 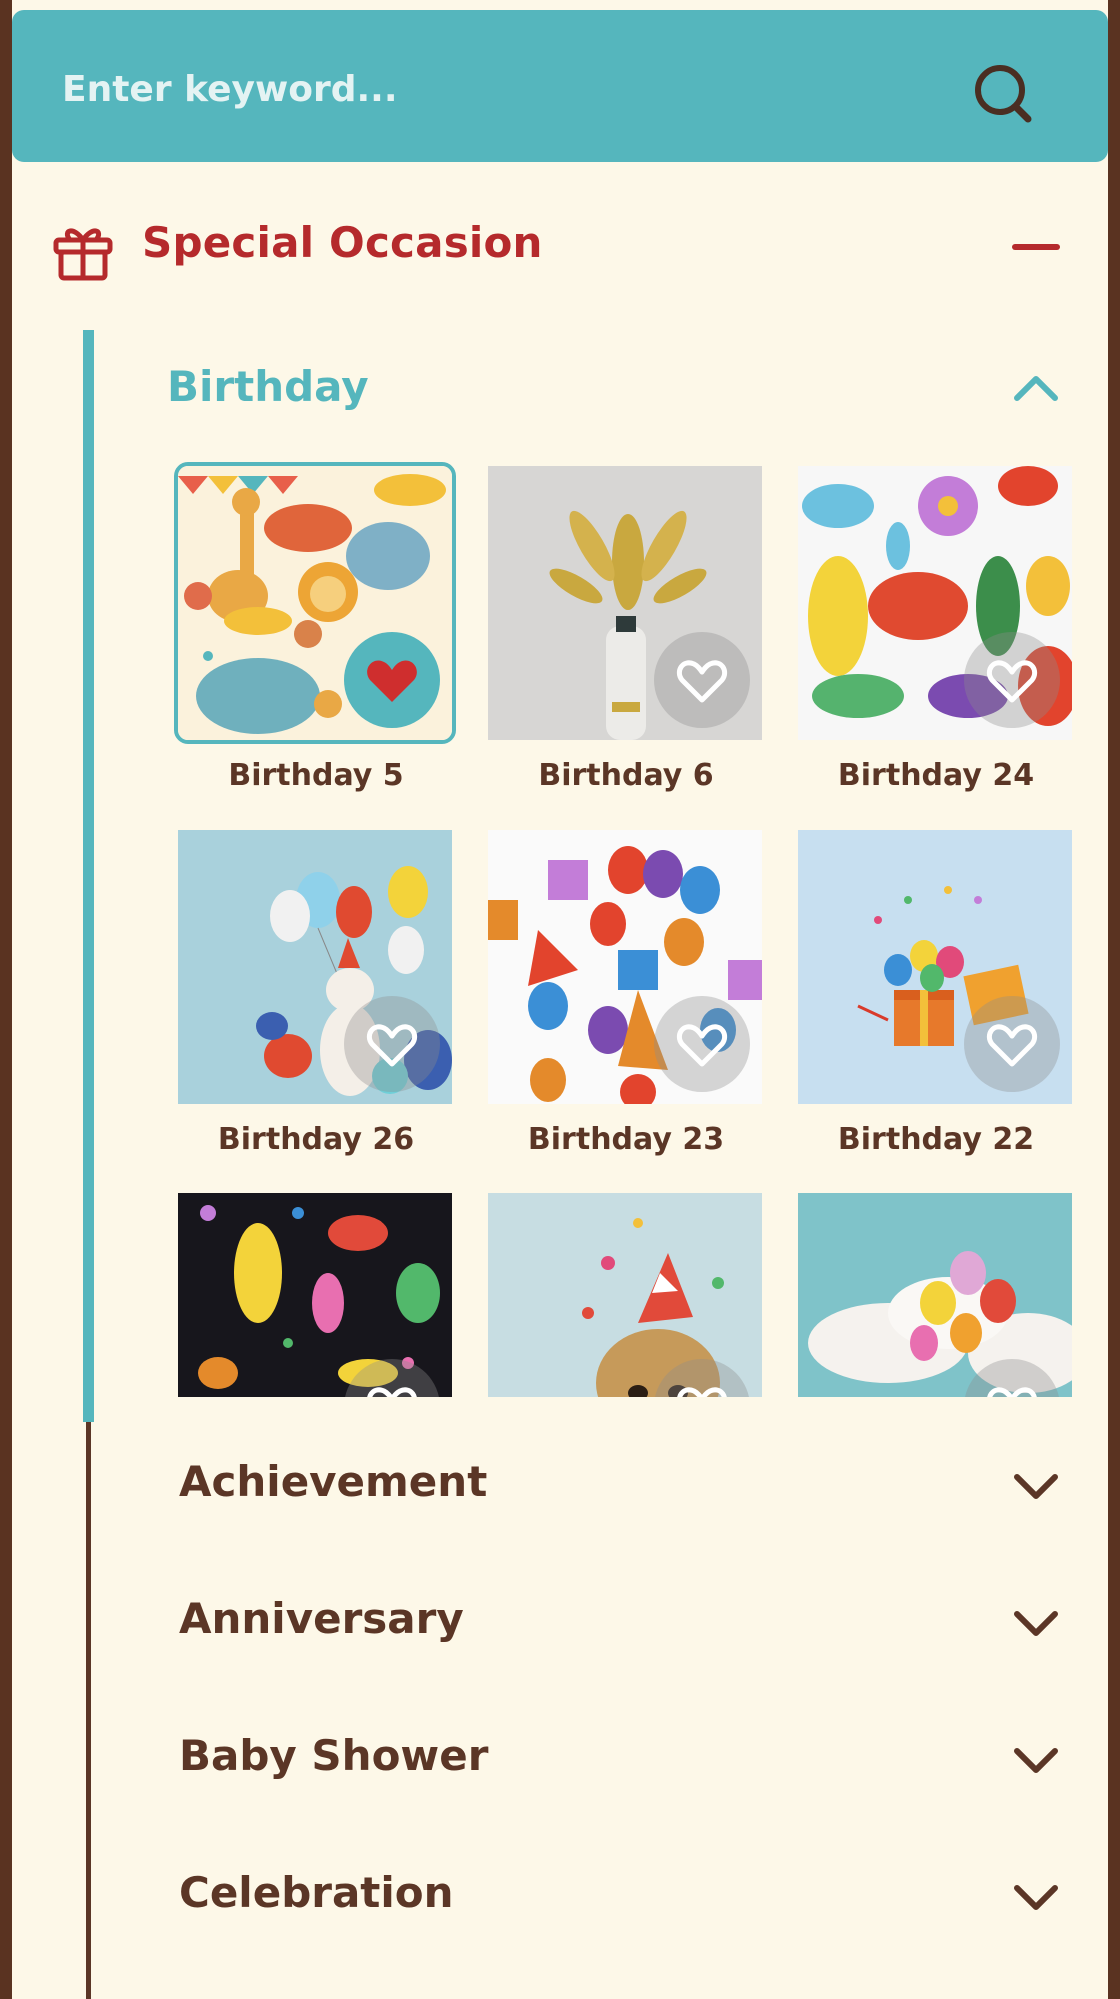 I want to click on design-label: Birthday 26, so click(x=316, y=1139).